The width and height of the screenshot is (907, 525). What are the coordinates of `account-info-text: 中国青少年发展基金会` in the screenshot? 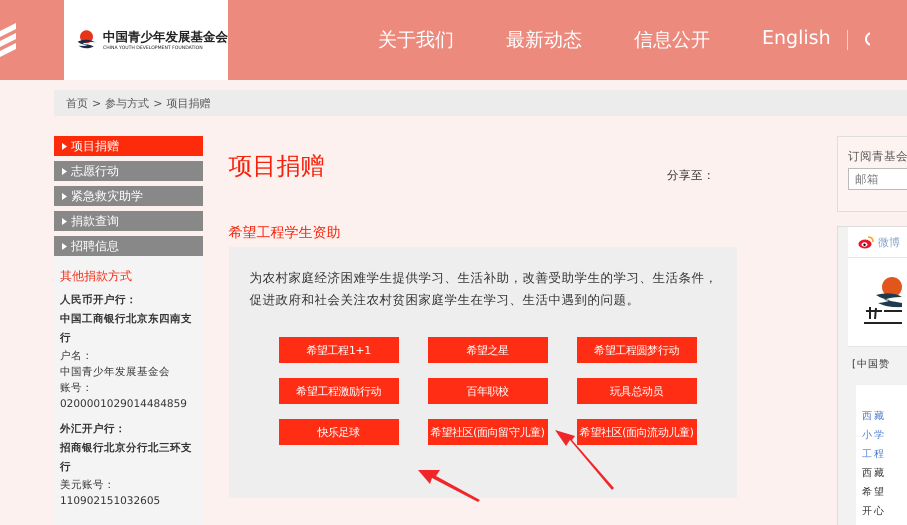 It's located at (115, 372).